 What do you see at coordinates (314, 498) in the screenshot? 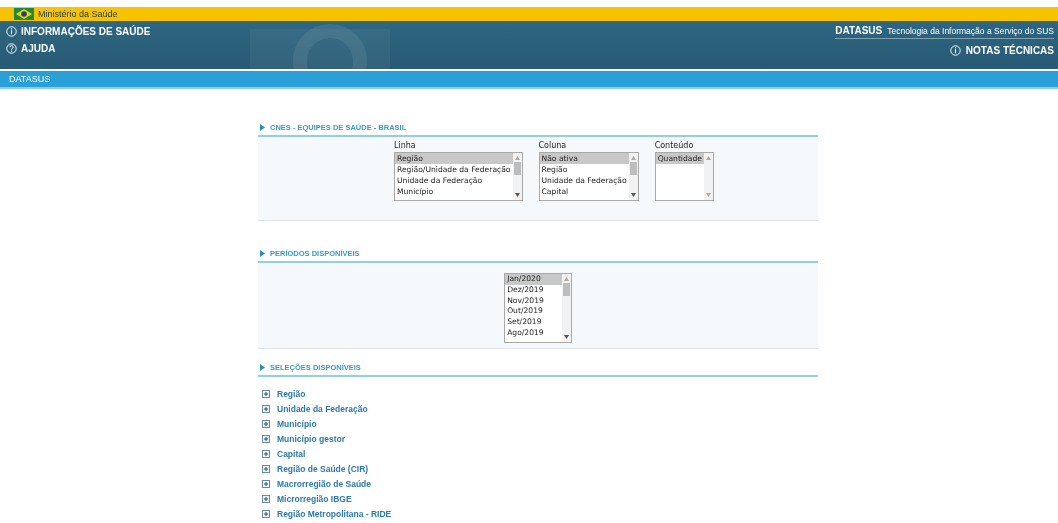
I see `tree-item: Microrregião IBGE` at bounding box center [314, 498].